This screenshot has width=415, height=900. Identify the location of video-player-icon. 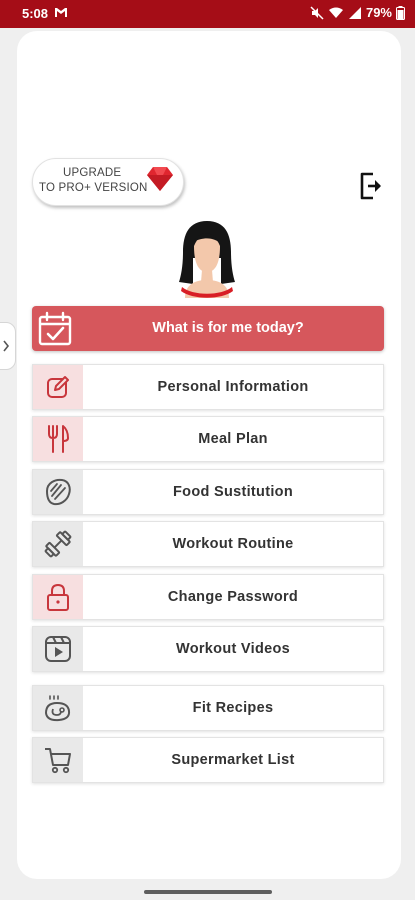
(58, 649).